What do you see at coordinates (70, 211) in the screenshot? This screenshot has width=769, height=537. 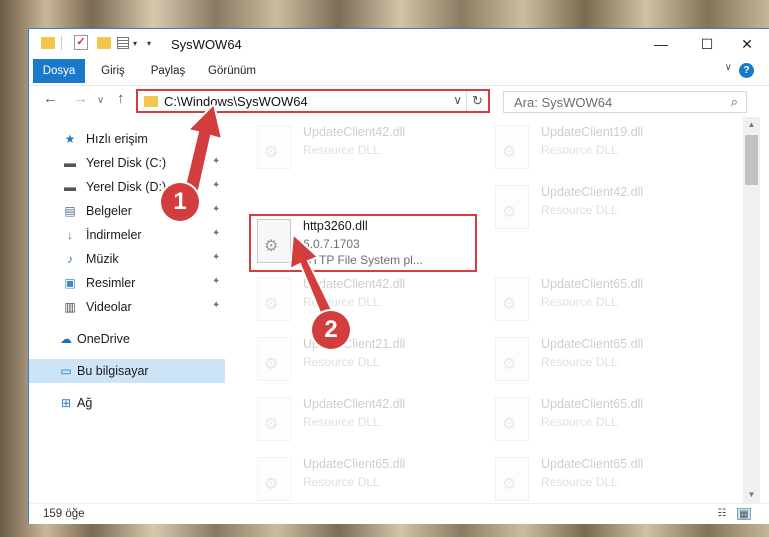 I see `documents-icon: ▤` at bounding box center [70, 211].